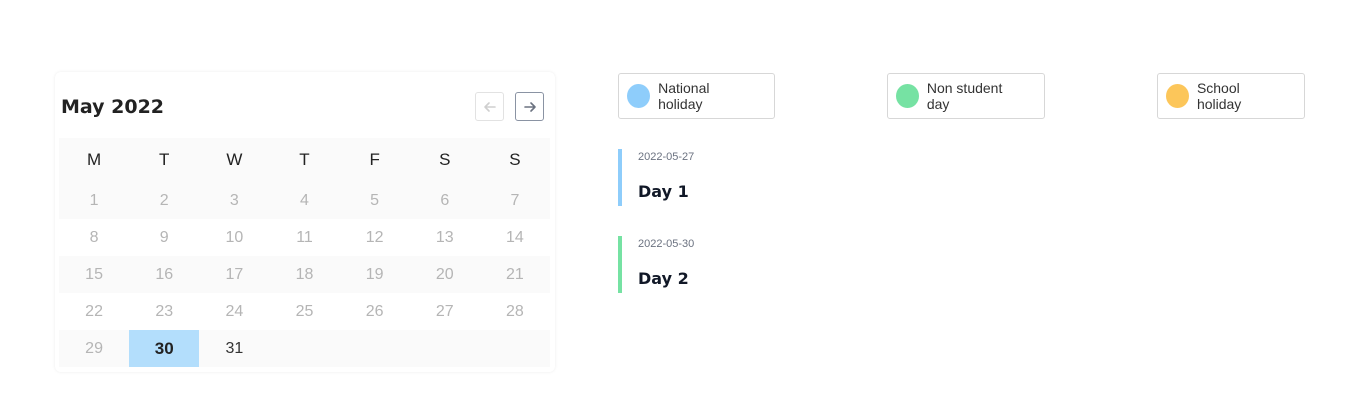  Describe the element at coordinates (445, 311) in the screenshot. I see `calendar-day: 27` at that location.